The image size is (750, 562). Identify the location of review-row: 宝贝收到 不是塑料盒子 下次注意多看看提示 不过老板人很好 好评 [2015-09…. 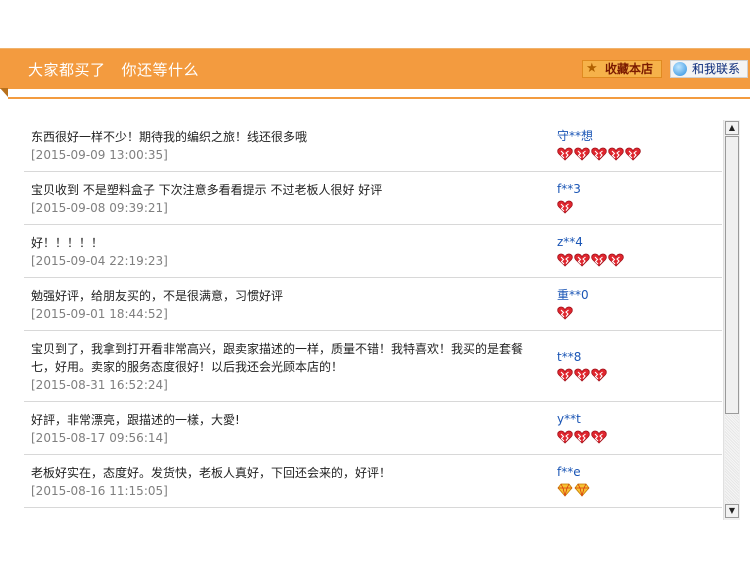
(373, 198).